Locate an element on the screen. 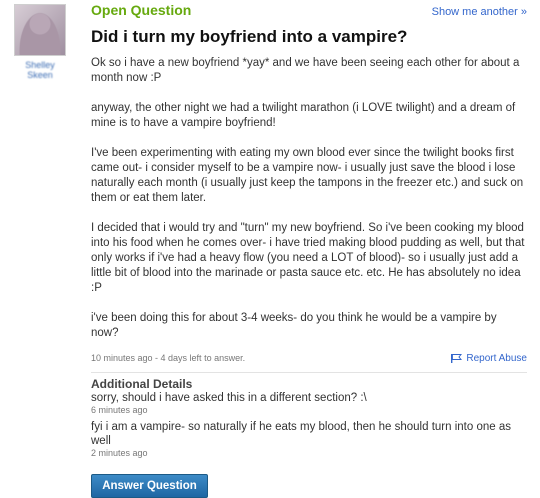 Image resolution: width=540 pixels, height=498 pixels. avatar is located at coordinates (40, 30).